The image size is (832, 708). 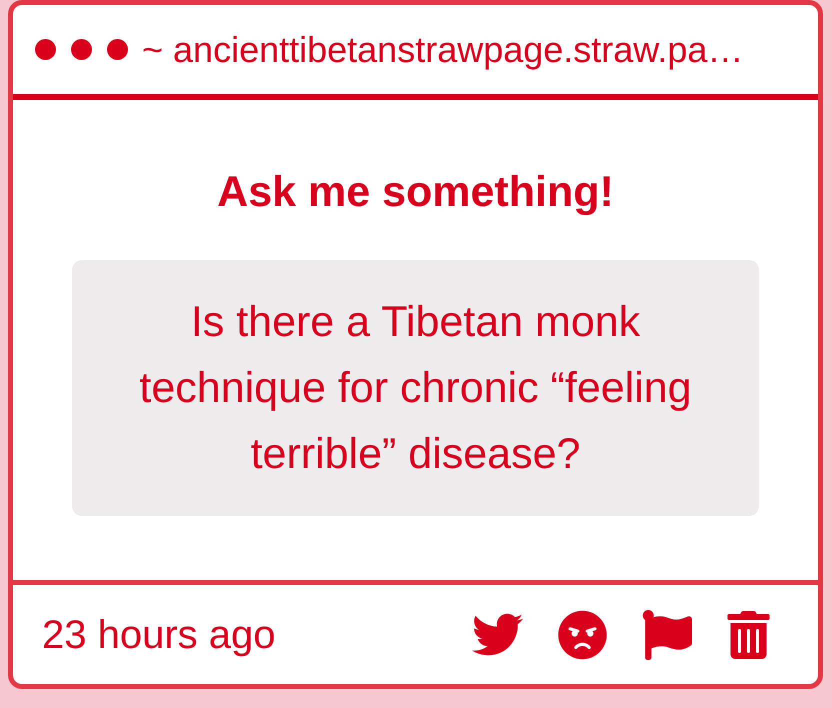 I want to click on angry-face-icon, so click(x=582, y=635).